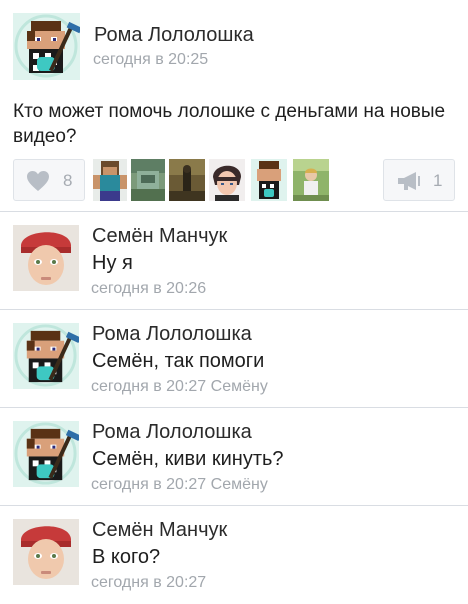 The width and height of the screenshot is (468, 604). I want to click on shares-count: 1, so click(438, 180).